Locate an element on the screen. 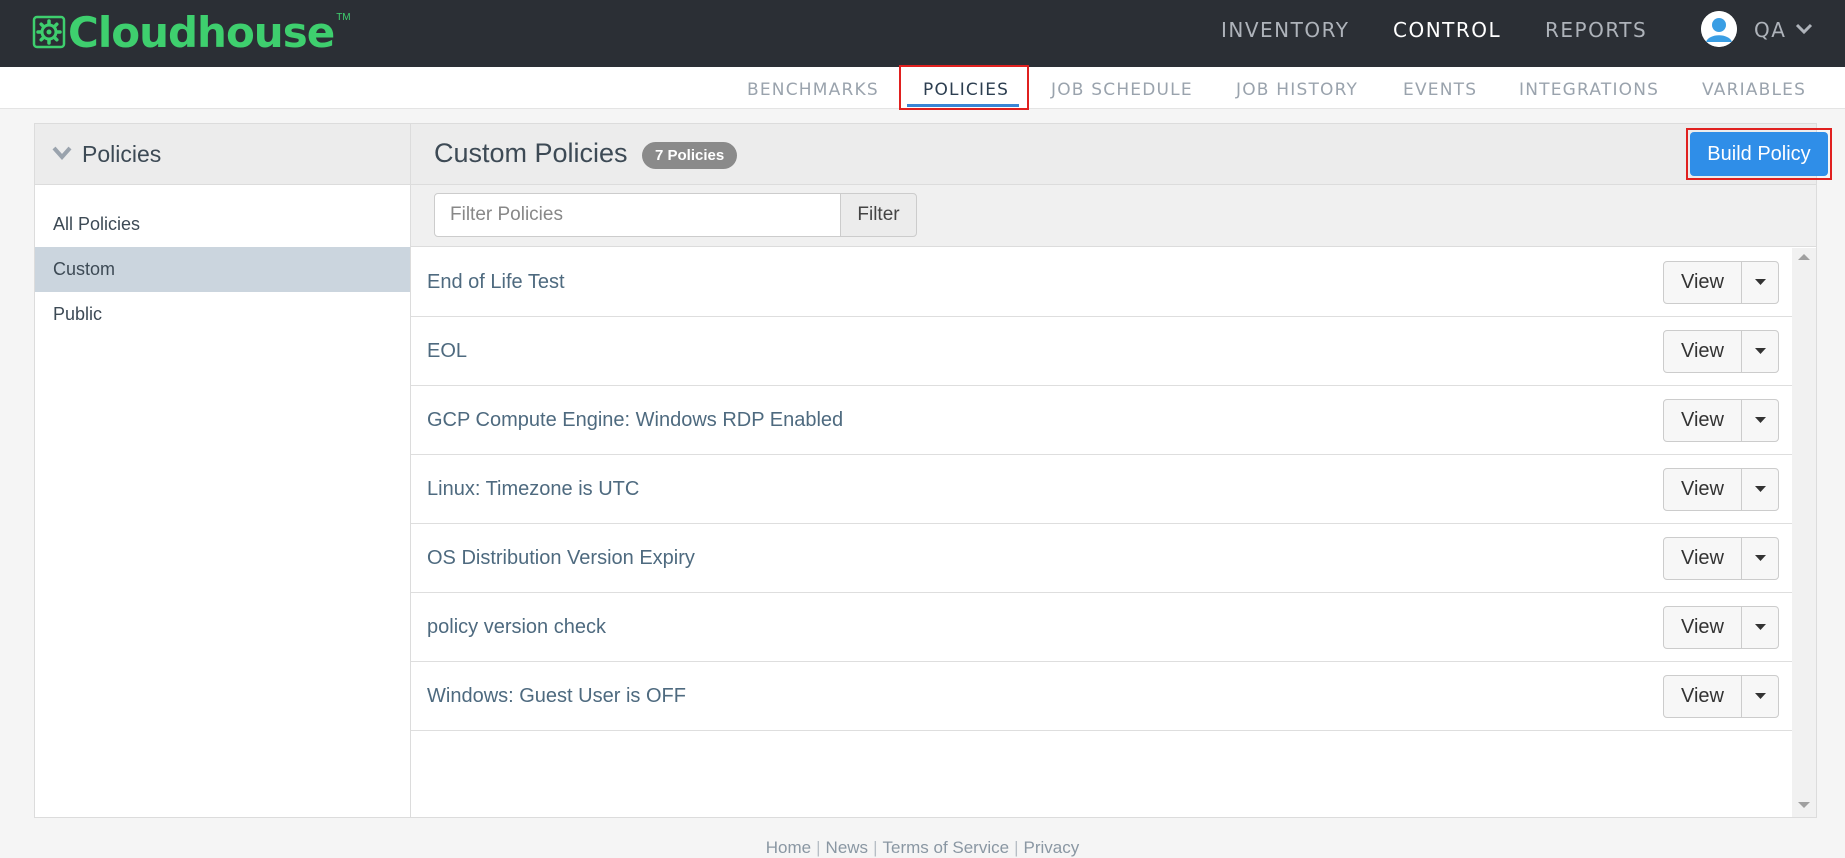  cloudhouse-logo: Cloudhouse TM is located at coordinates (191, 32).